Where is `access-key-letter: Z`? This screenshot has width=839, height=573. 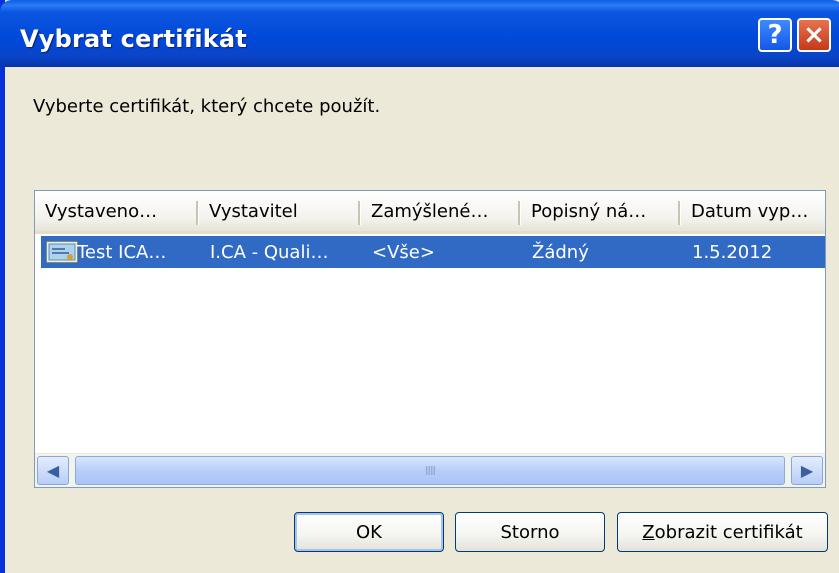
access-key-letter: Z is located at coordinates (648, 532).